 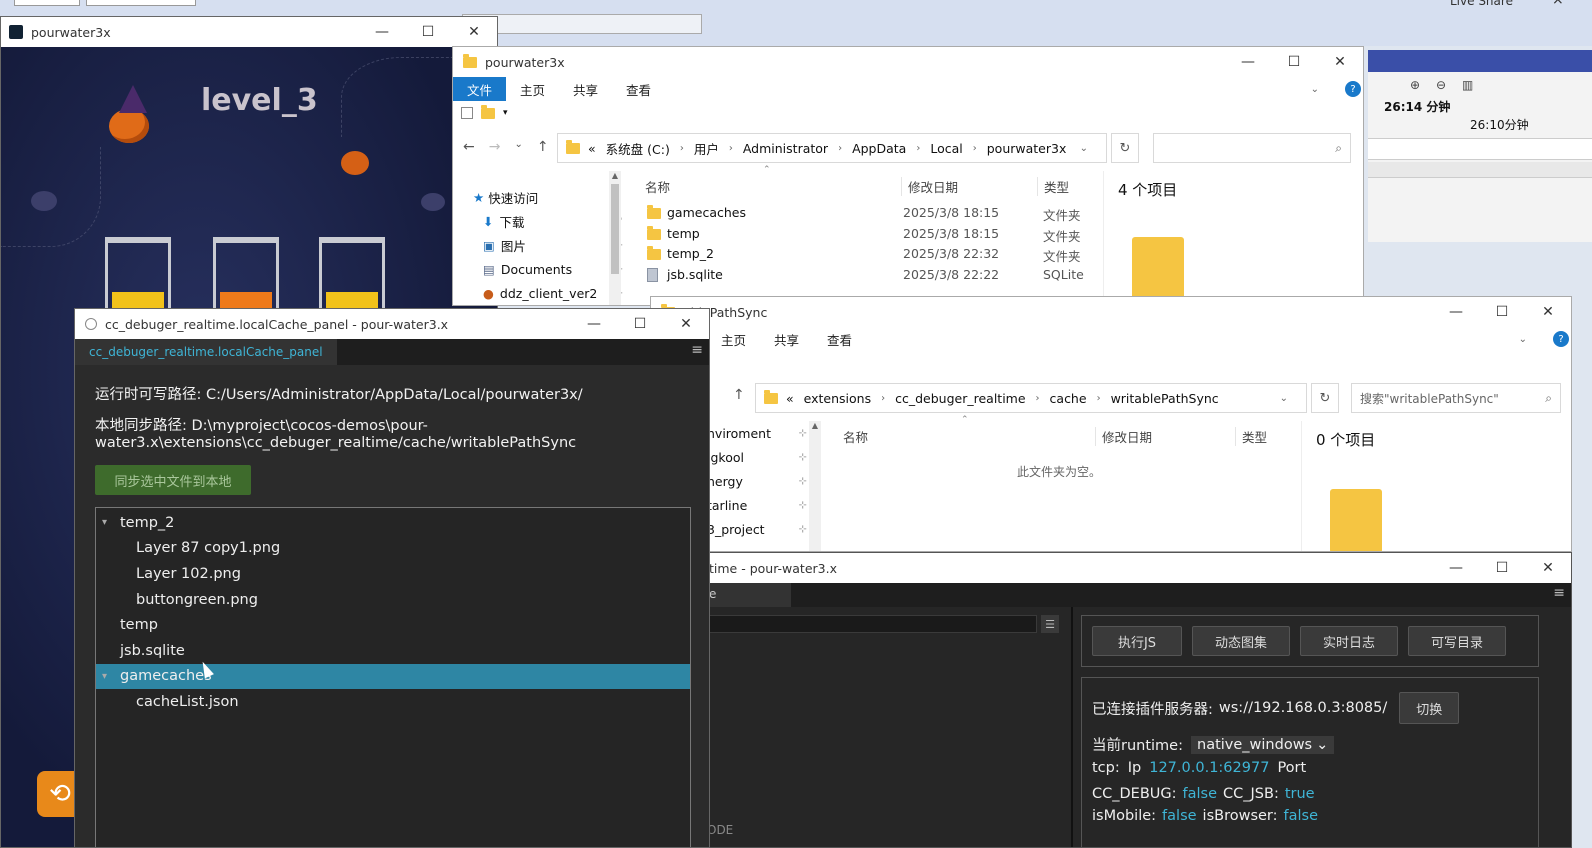 What do you see at coordinates (1252, 148) in the screenshot?
I see `search-input: ⌕` at bounding box center [1252, 148].